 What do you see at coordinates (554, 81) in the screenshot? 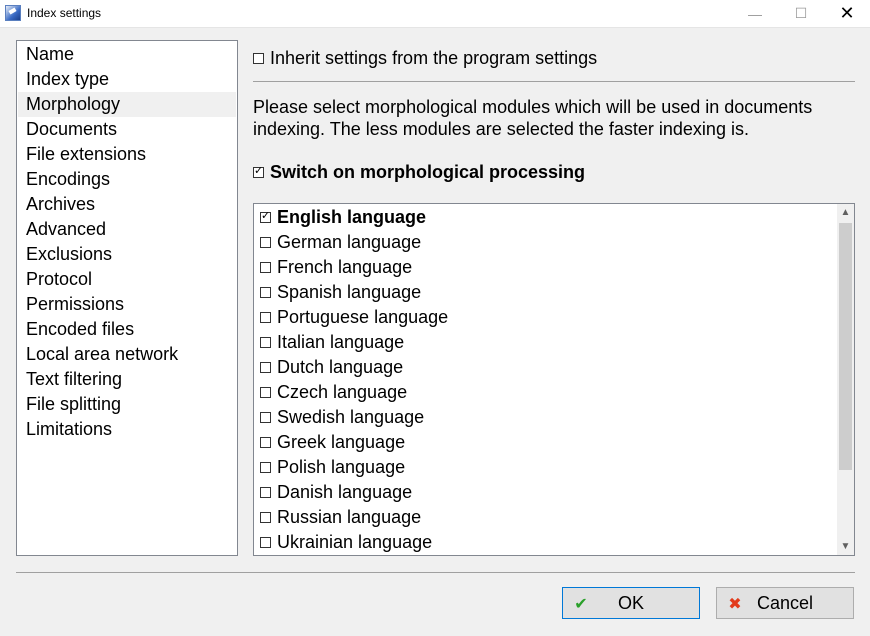
I see `divider` at bounding box center [554, 81].